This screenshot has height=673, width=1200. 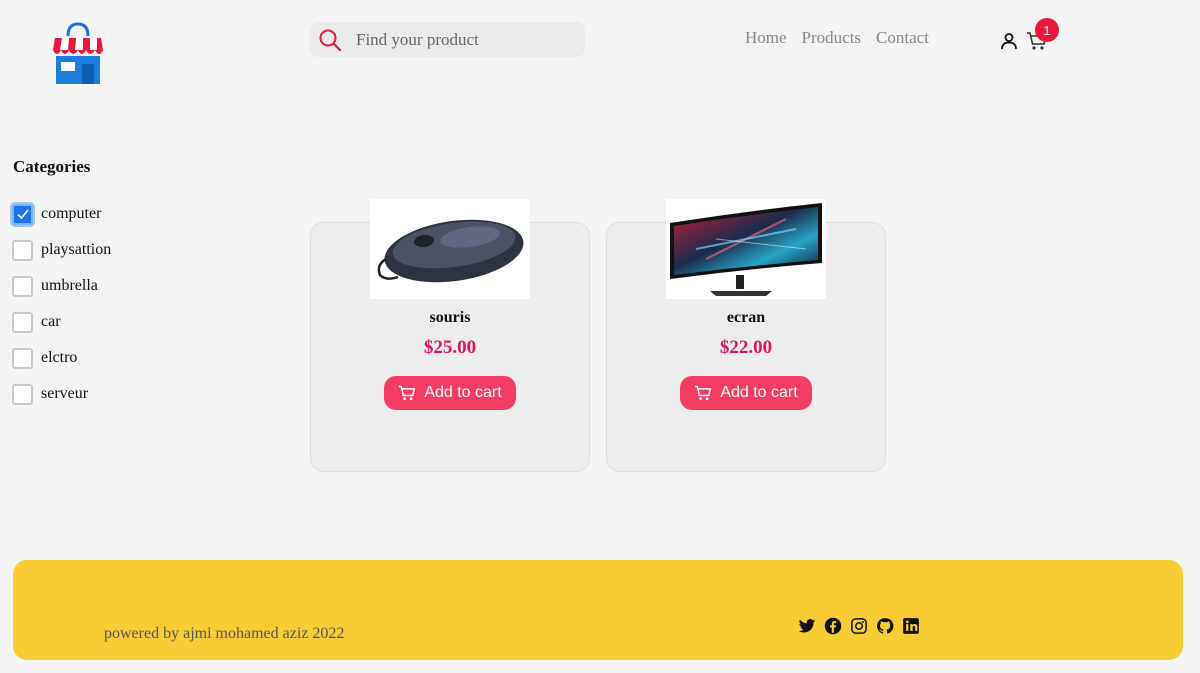 I want to click on category-item-playsattion: playsattion, so click(x=61, y=250).